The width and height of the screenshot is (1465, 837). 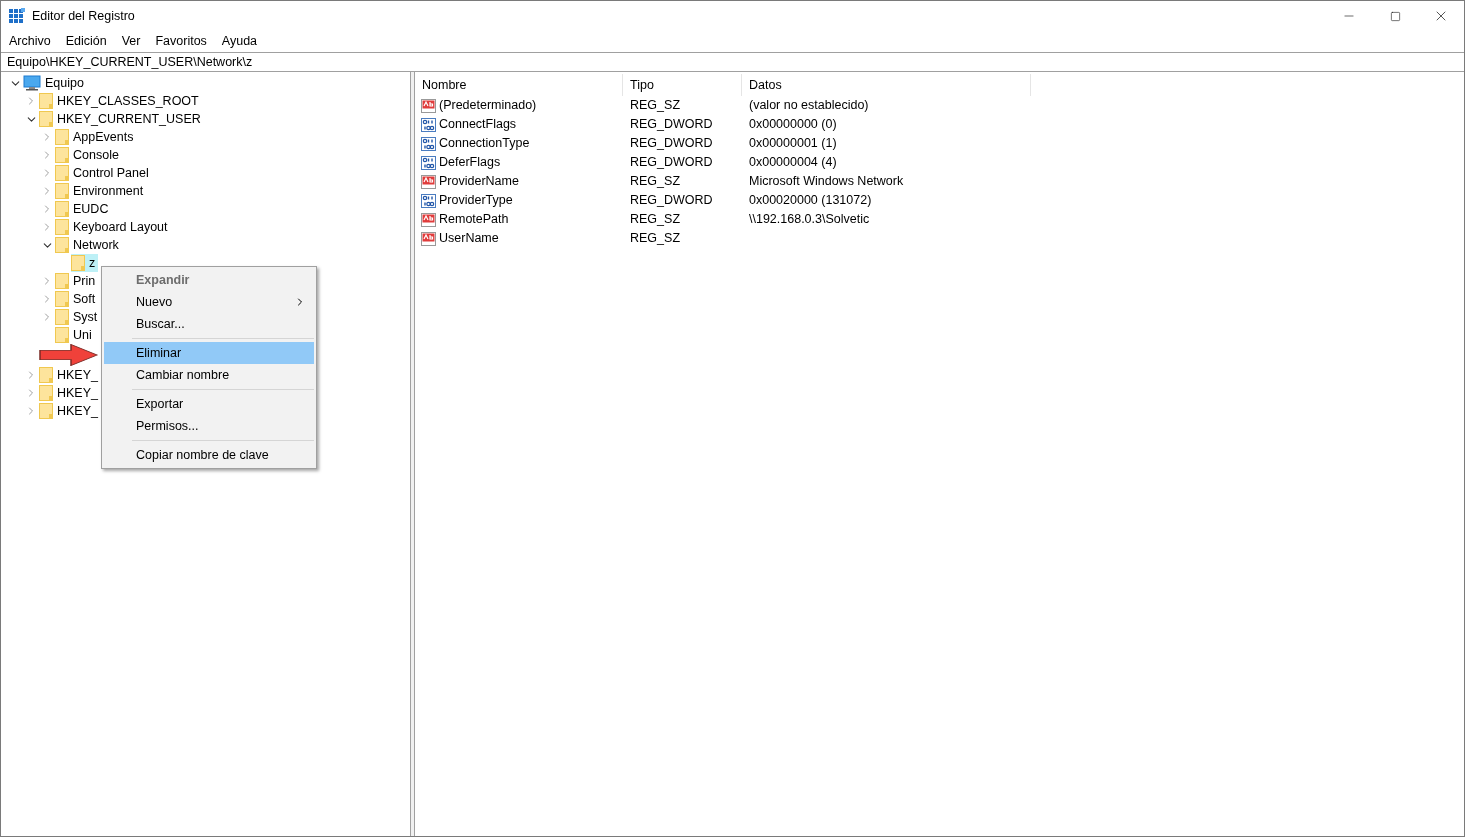 What do you see at coordinates (69, 355) in the screenshot?
I see `pointer-arrow-icon` at bounding box center [69, 355].